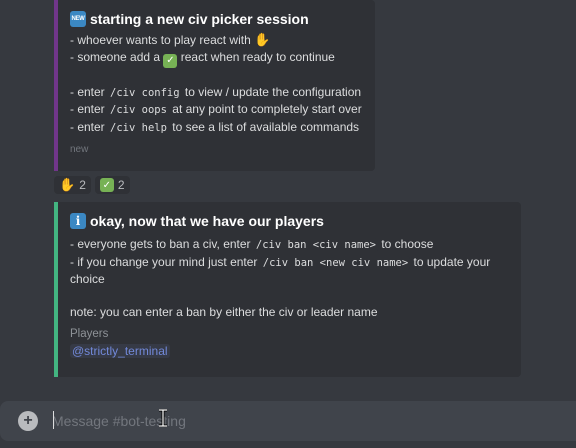  What do you see at coordinates (145, 92) in the screenshot?
I see `command-code: /civ config` at bounding box center [145, 92].